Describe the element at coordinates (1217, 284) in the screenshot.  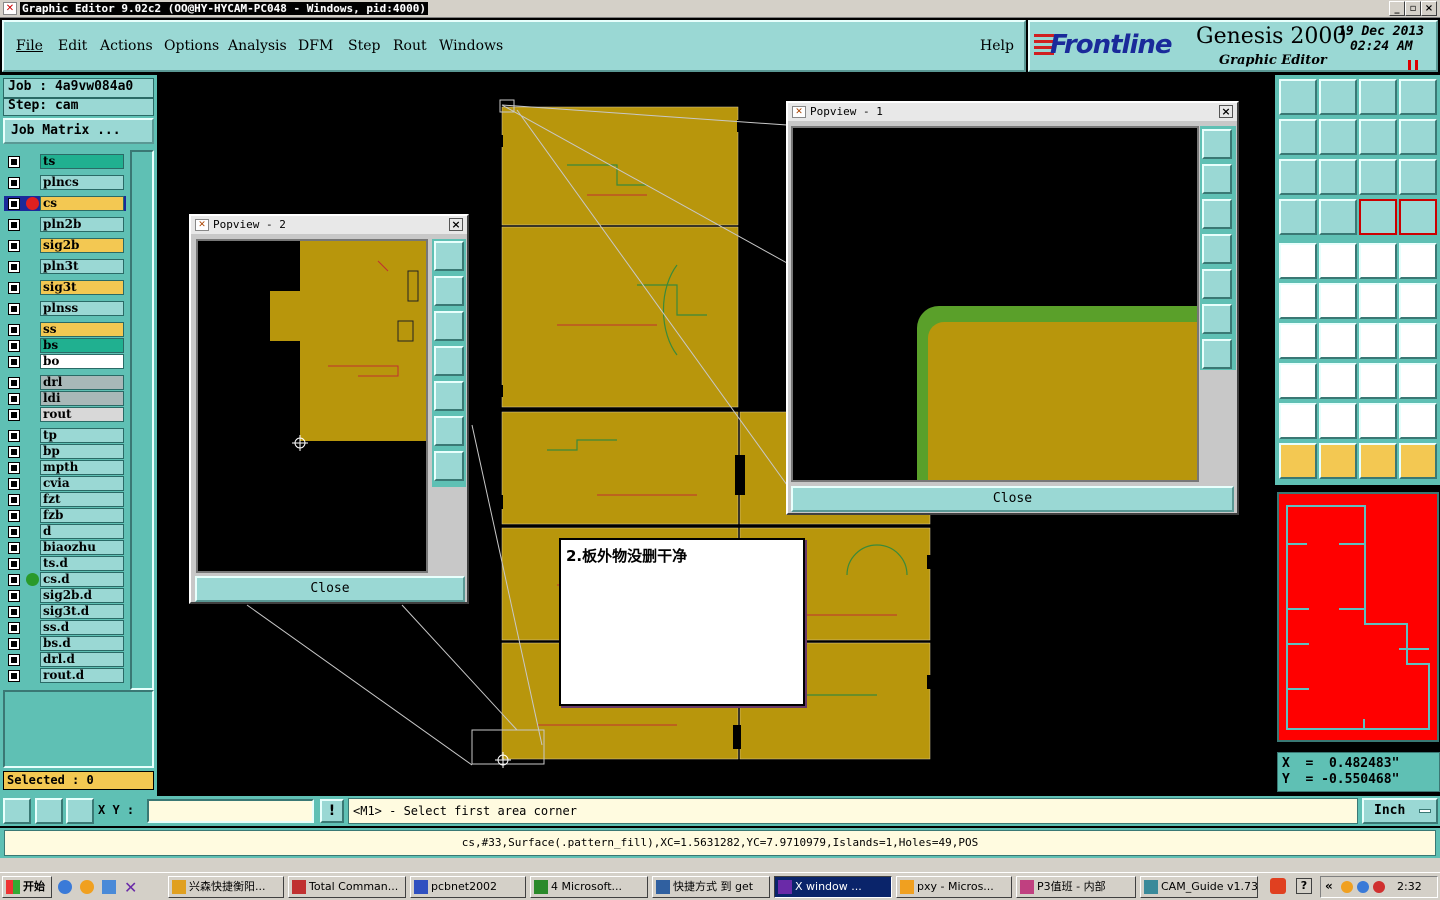
I see `popview-pan-right-button` at that location.